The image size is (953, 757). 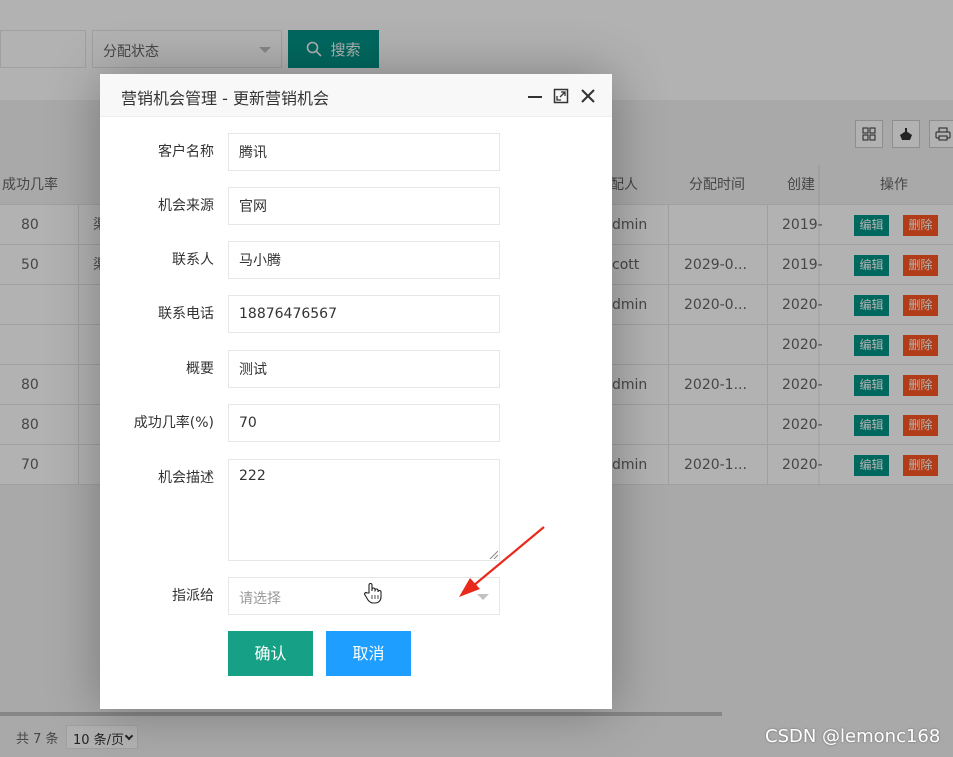 I want to click on success-rate-input, so click(x=364, y=423).